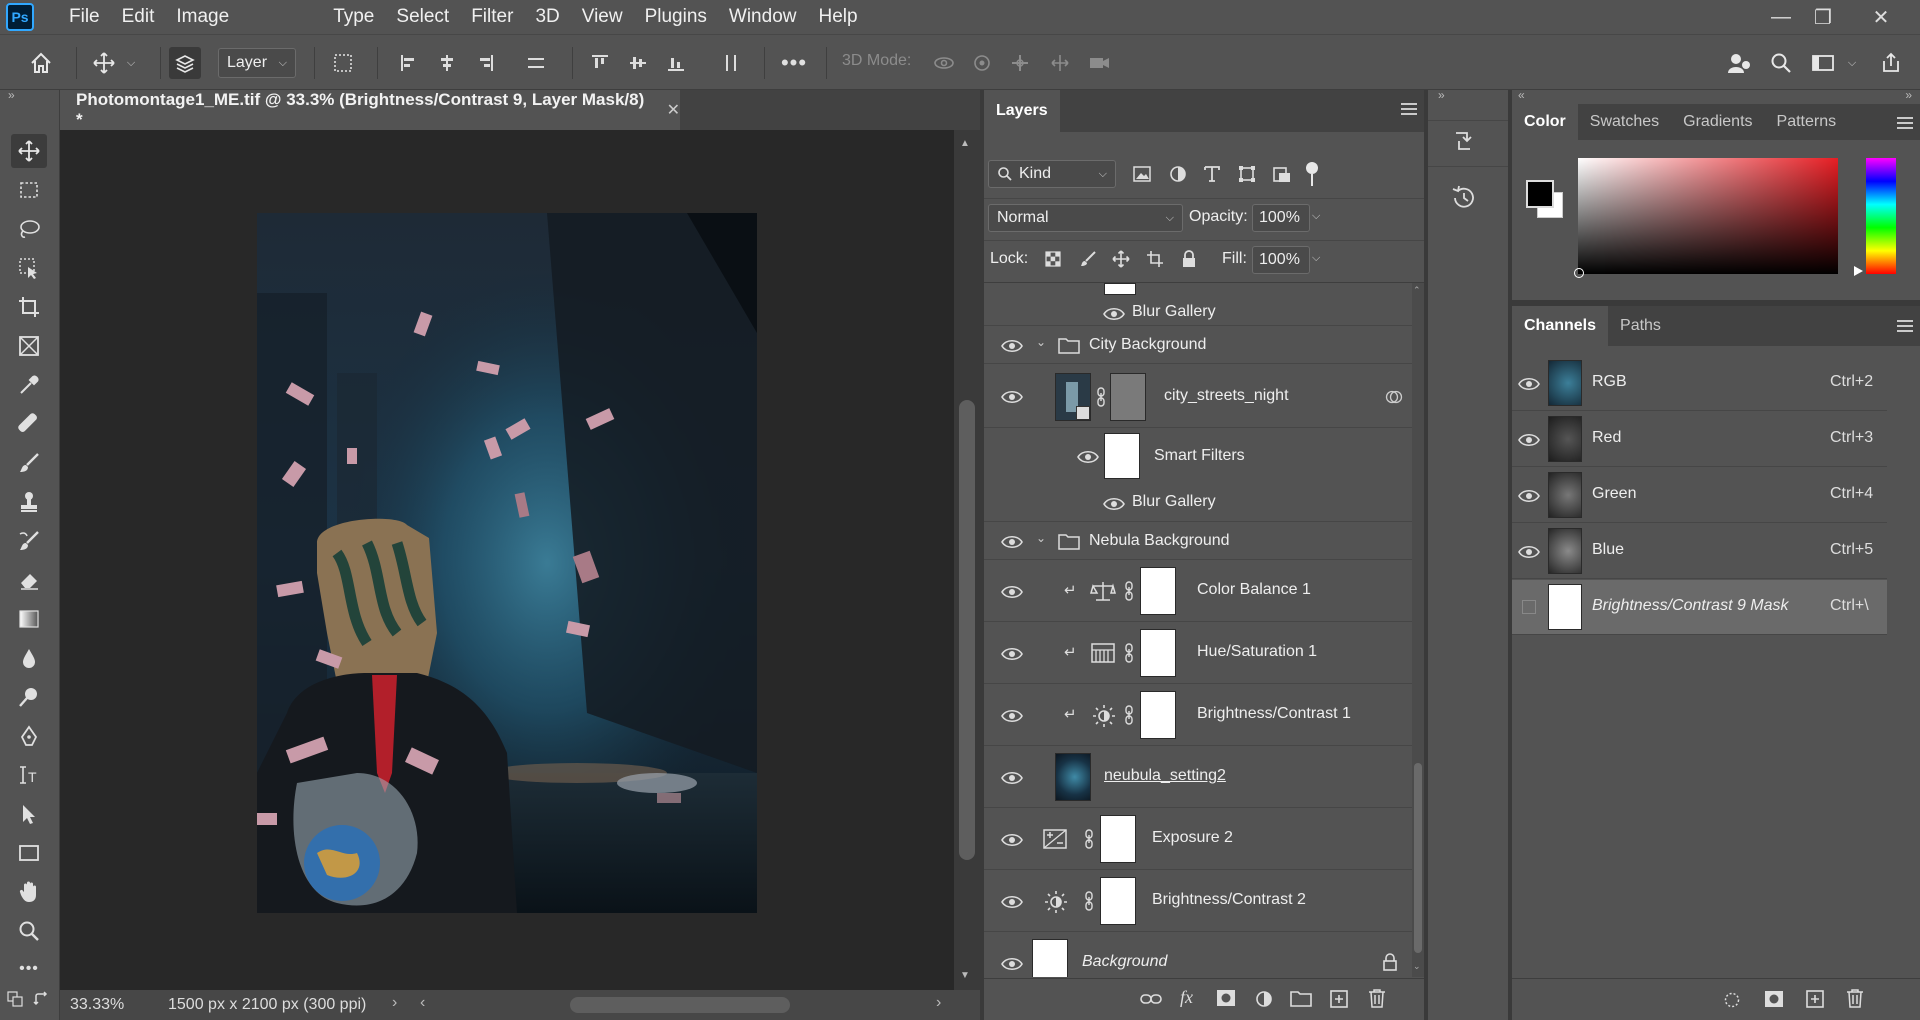  Describe the element at coordinates (97, 1005) in the screenshot. I see `zoom-level: 33.33%` at that location.